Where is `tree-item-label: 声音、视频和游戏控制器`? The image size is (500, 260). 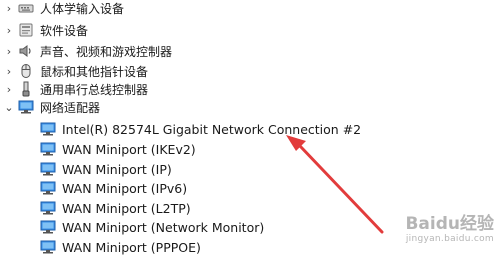 tree-item-label: 声音、视频和游戏控制器 is located at coordinates (106, 51).